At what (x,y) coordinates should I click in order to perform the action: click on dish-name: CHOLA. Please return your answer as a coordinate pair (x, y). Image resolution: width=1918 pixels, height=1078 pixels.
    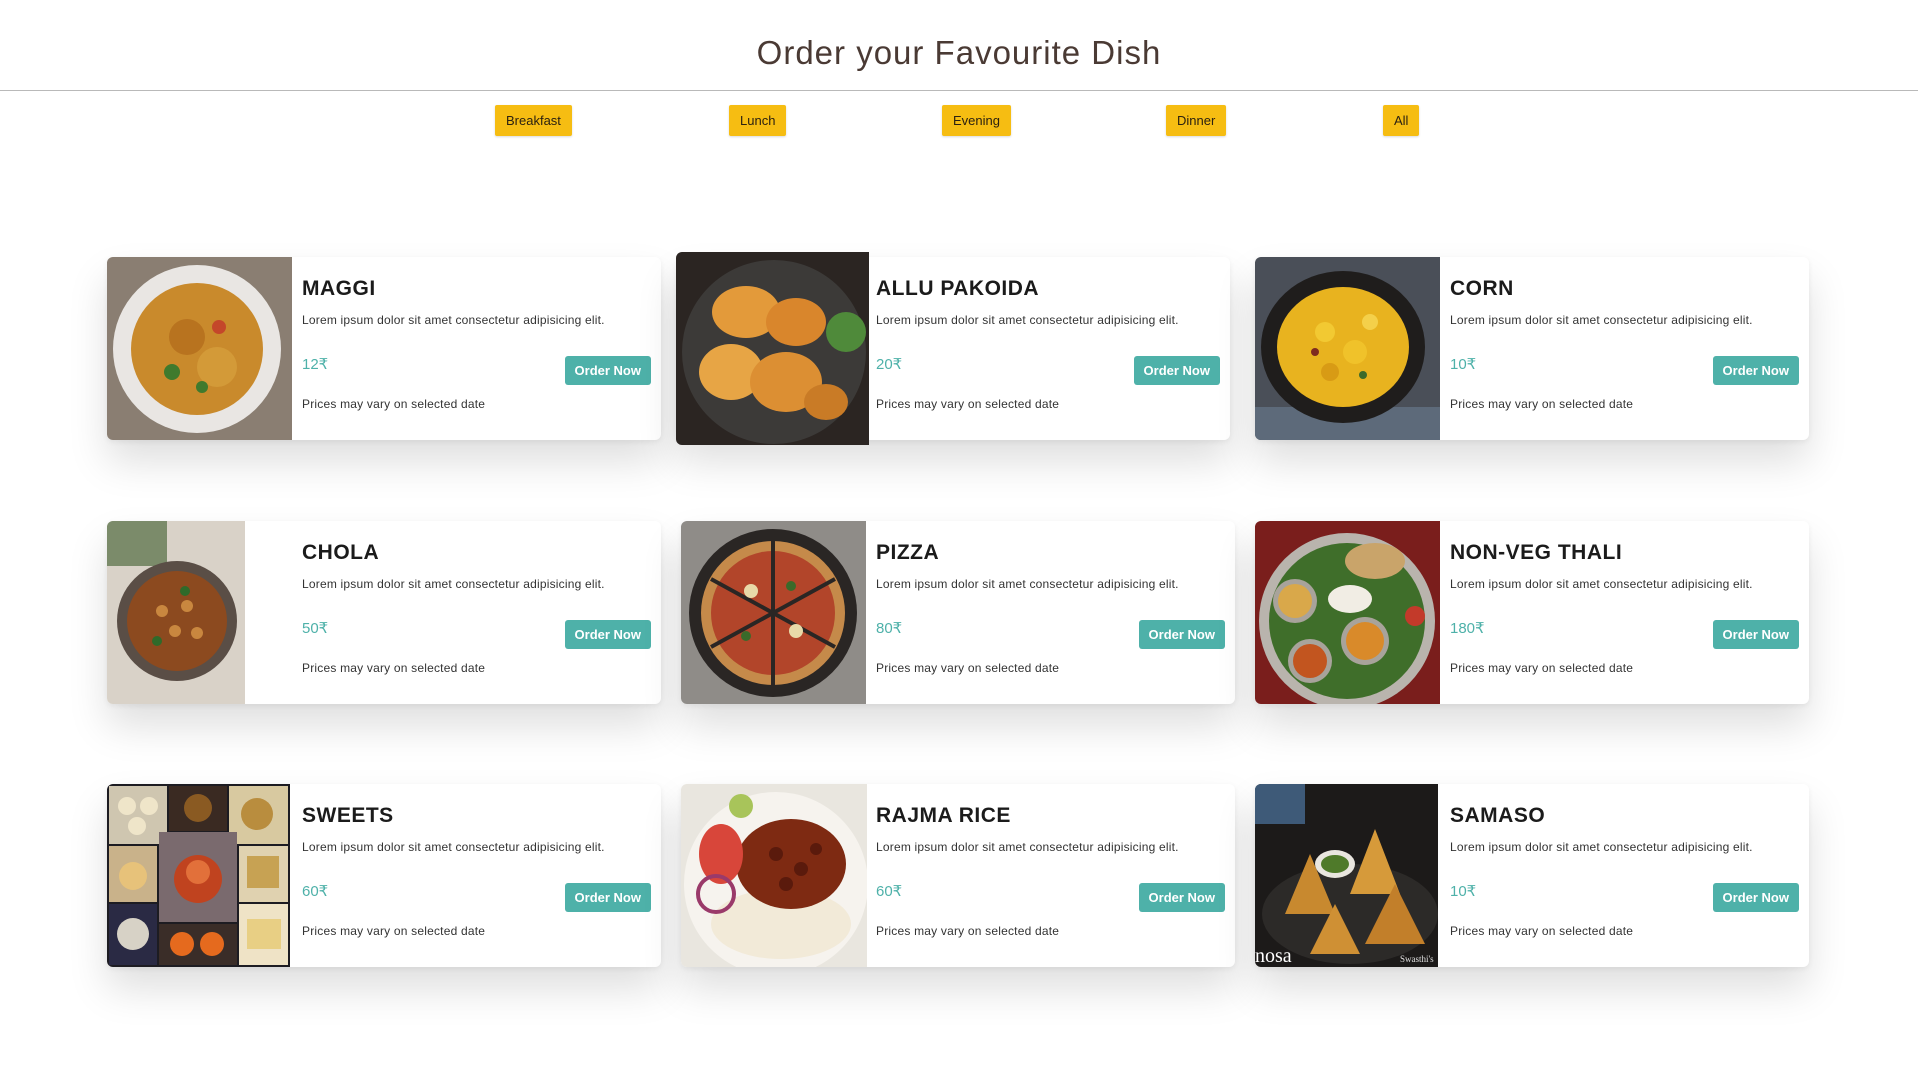
    Looking at the image, I should click on (341, 552).